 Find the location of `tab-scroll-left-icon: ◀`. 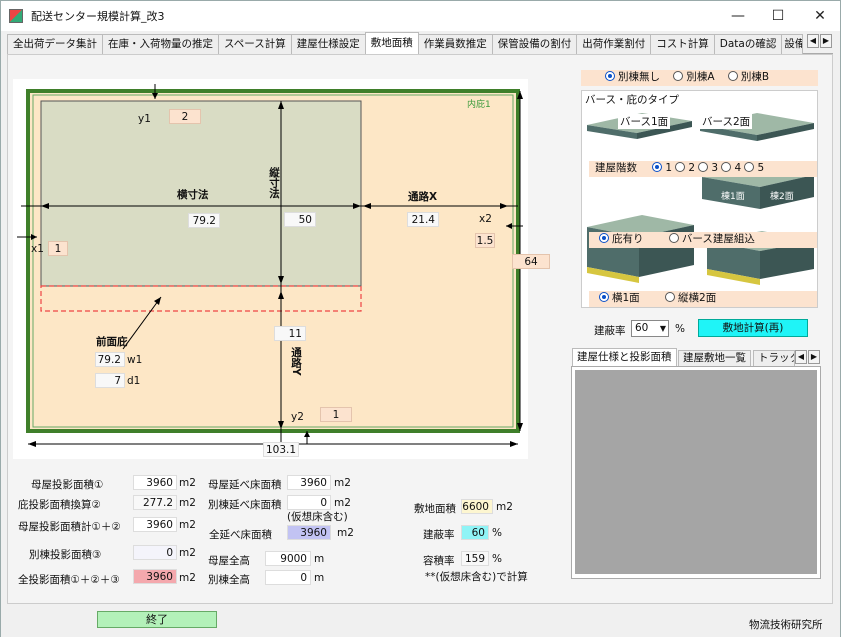

tab-scroll-left-icon: ◀ is located at coordinates (813, 41).